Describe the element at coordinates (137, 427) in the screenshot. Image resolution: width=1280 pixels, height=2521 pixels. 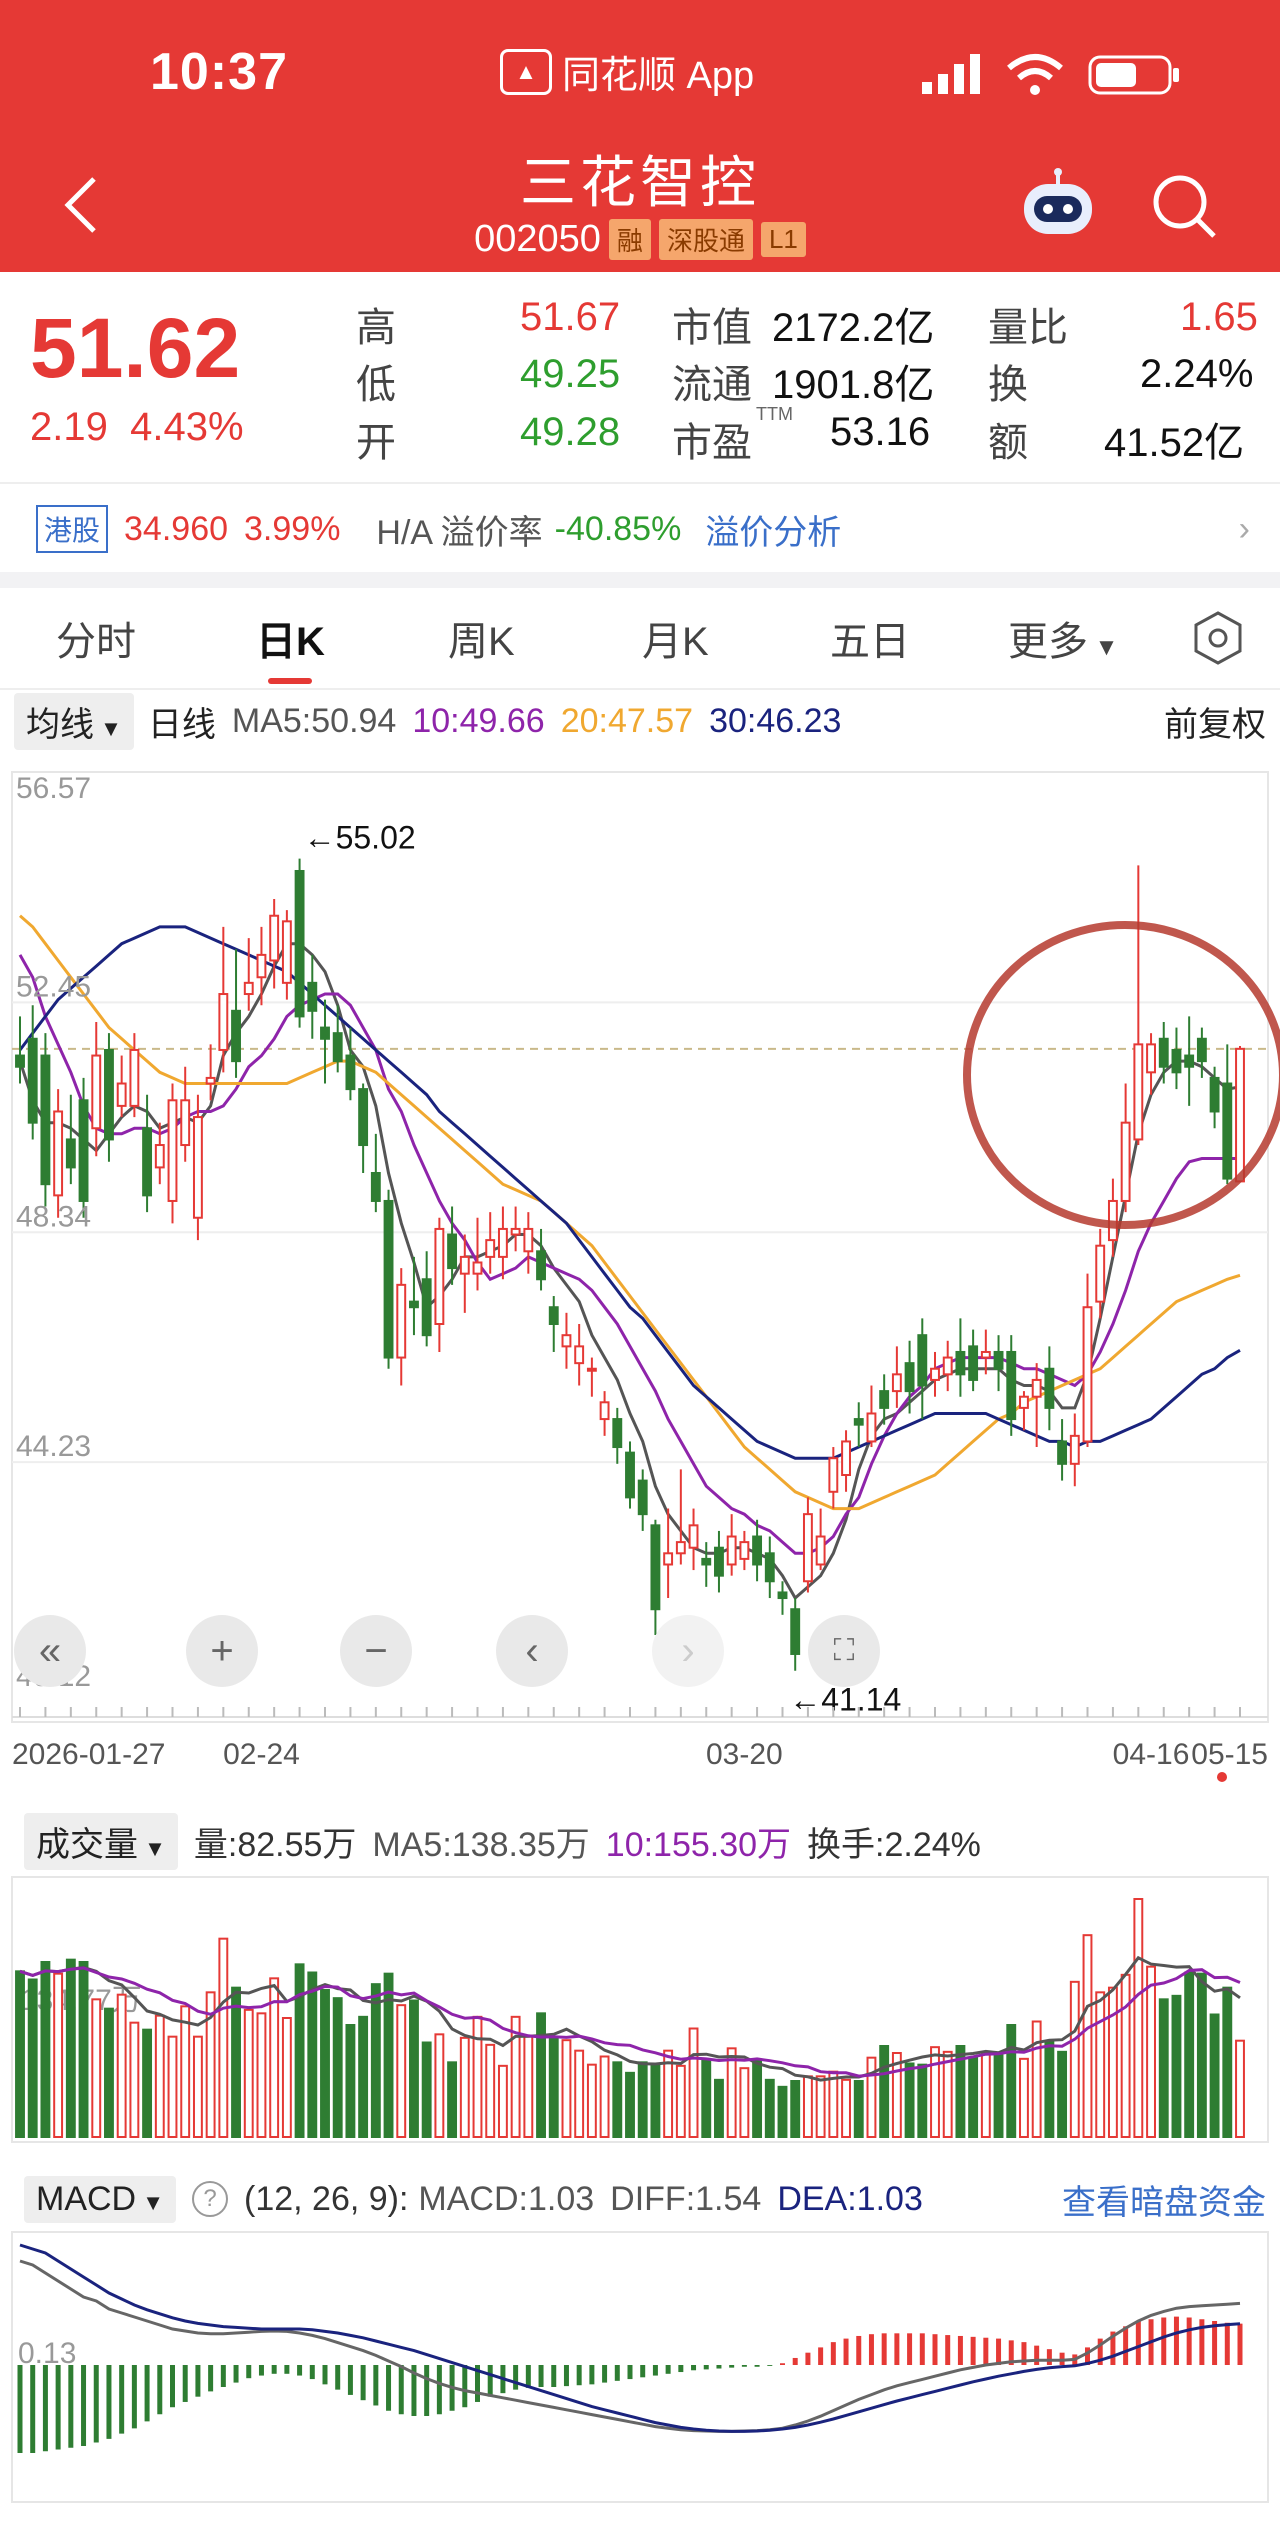
I see `price-change: 2.19 4.43%` at that location.